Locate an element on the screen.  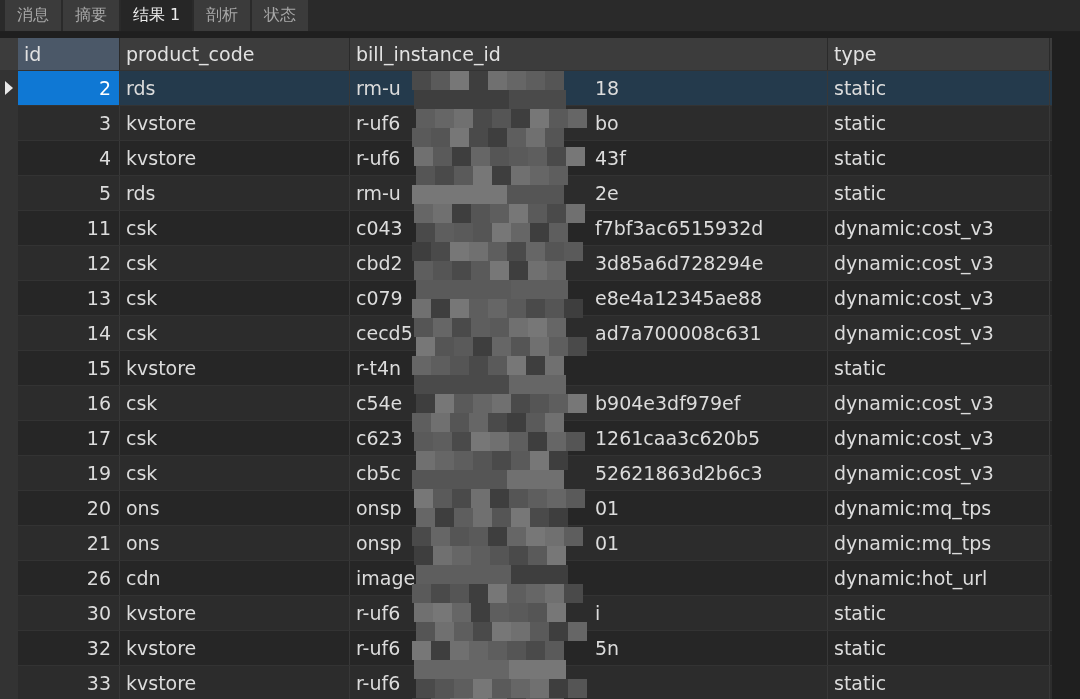
table-cell-text: 3d85a6d728294e is located at coordinates (680, 263).